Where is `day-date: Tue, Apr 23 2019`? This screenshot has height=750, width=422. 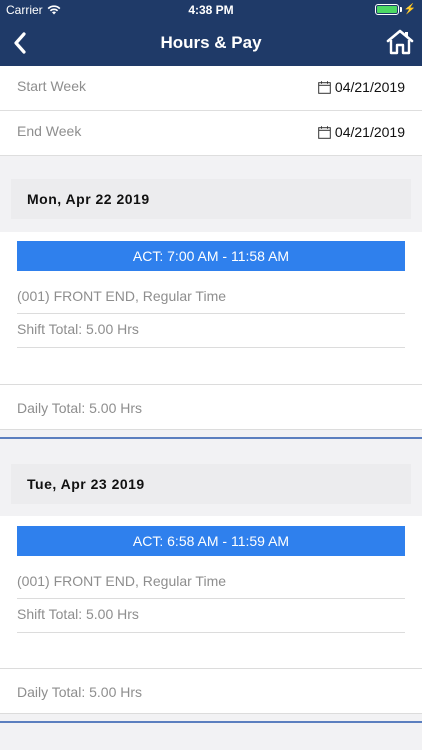
day-date: Tue, Apr 23 2019 is located at coordinates (86, 484).